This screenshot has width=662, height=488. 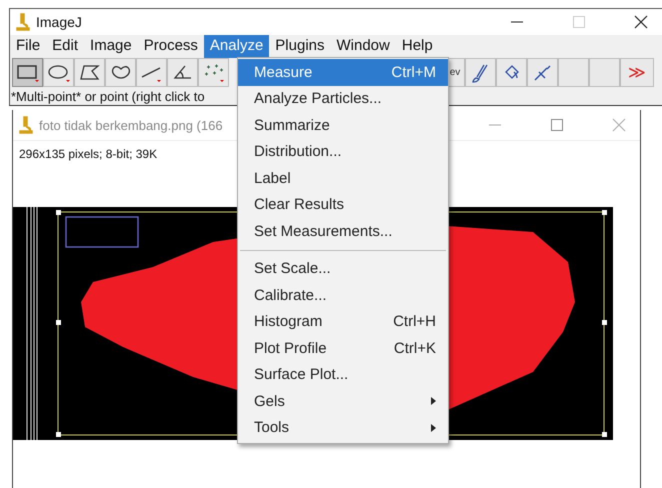 I want to click on menu-item: Clear Results, so click(x=343, y=205).